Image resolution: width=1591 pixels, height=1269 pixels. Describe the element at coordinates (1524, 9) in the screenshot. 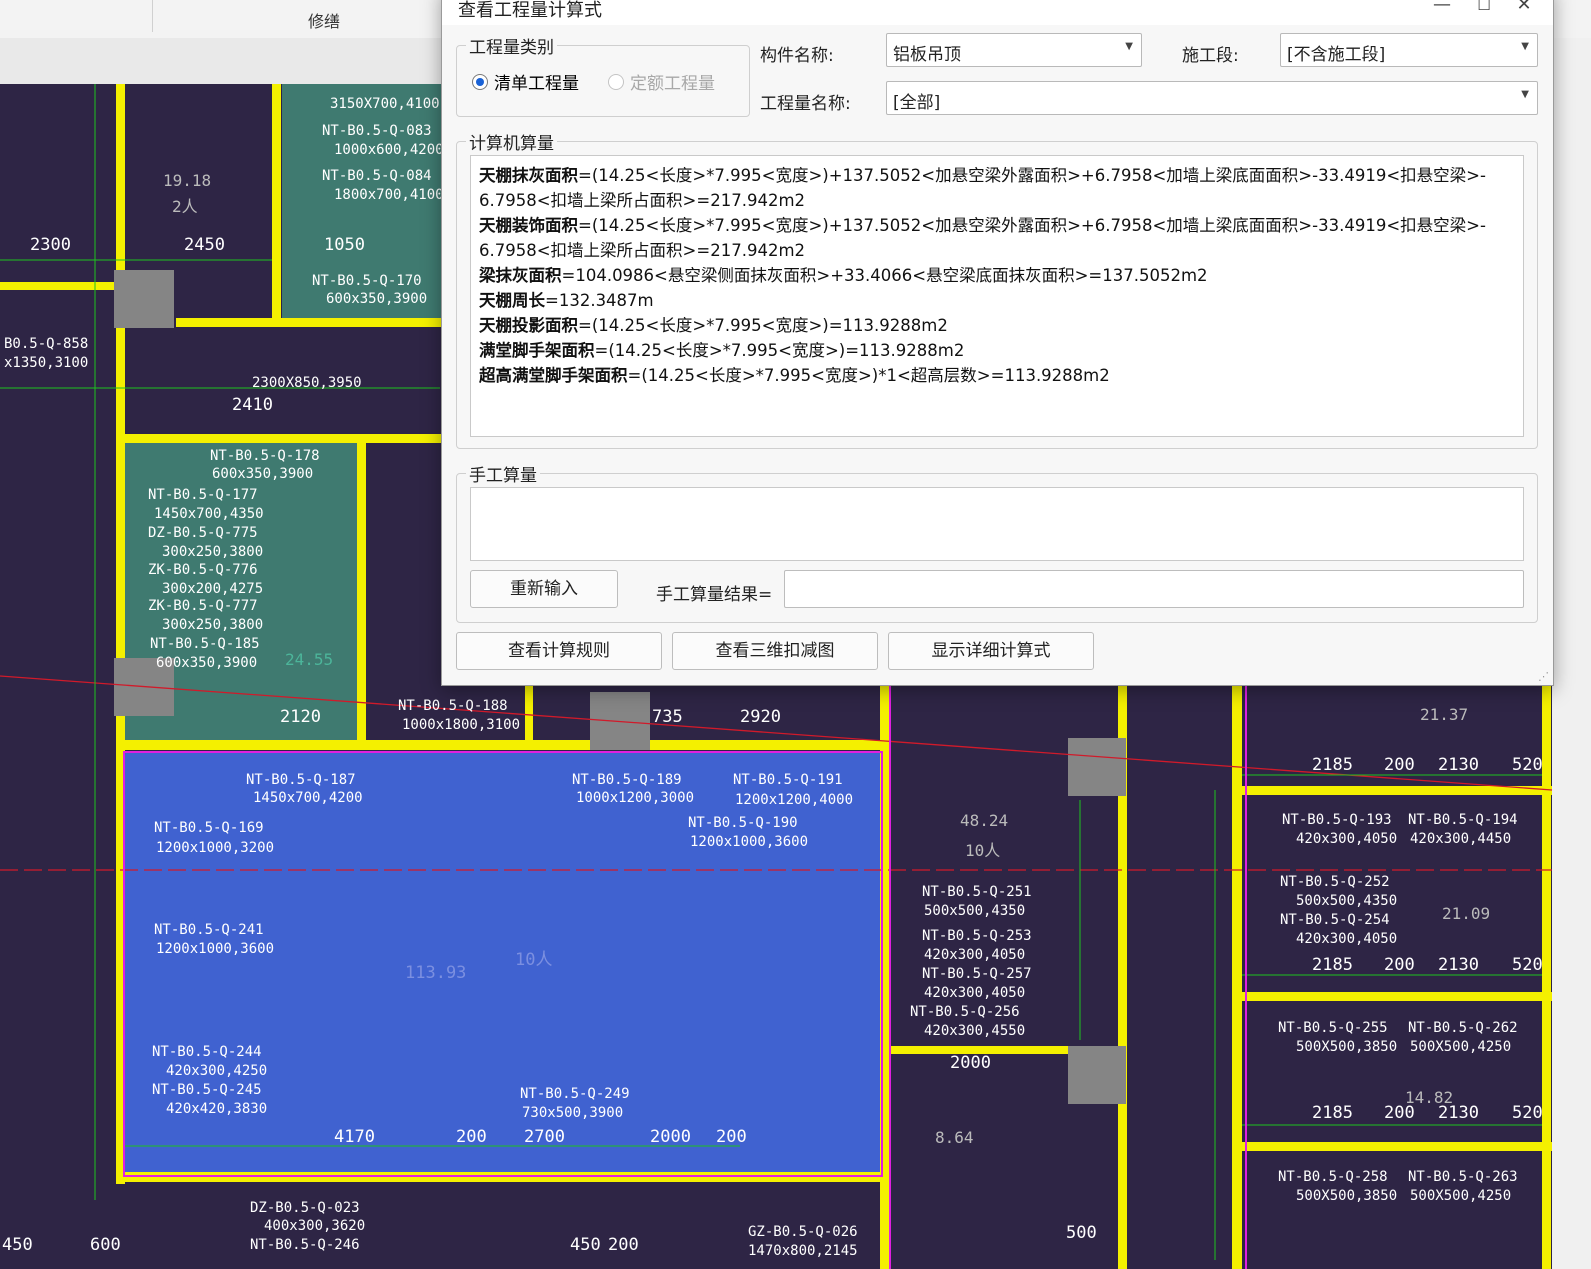

I see `close-icon: ✕` at that location.